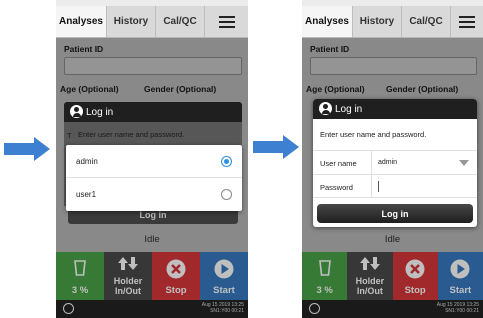 Image resolution: width=483 pixels, height=318 pixels. Describe the element at coordinates (226, 194) in the screenshot. I see `radio-empty-icon` at that location.